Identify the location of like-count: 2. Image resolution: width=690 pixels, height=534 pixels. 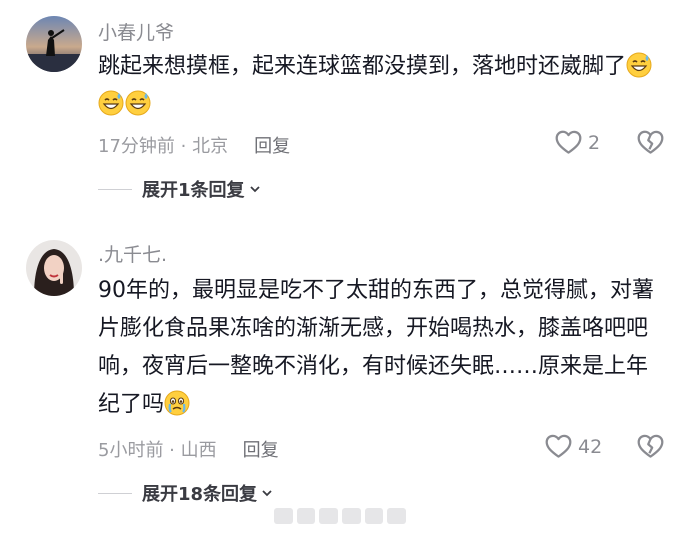
(594, 142).